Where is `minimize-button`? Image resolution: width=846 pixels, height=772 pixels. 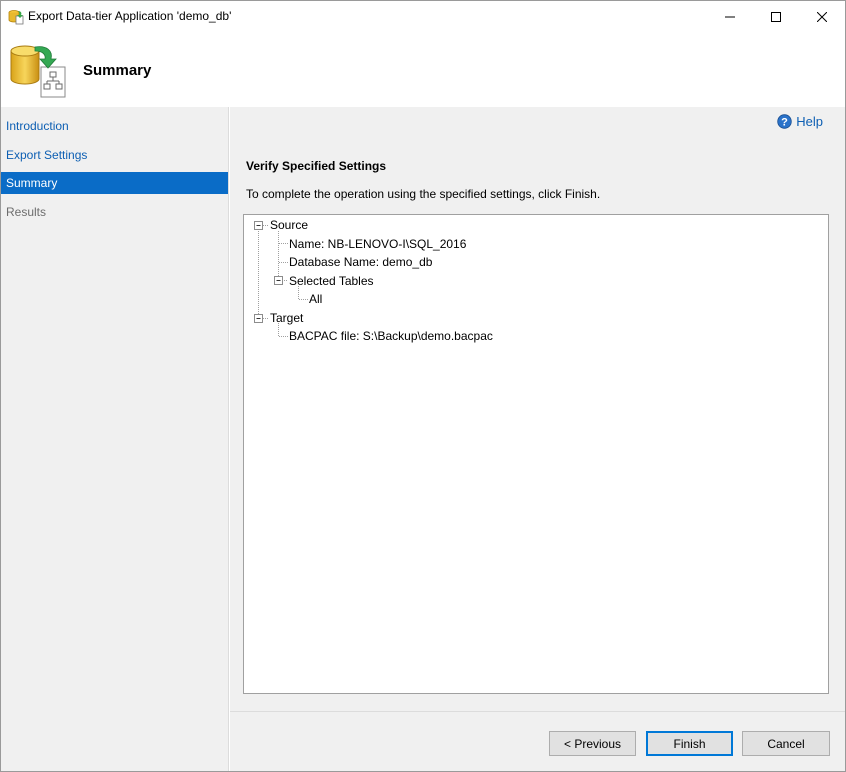
minimize-button is located at coordinates (730, 17).